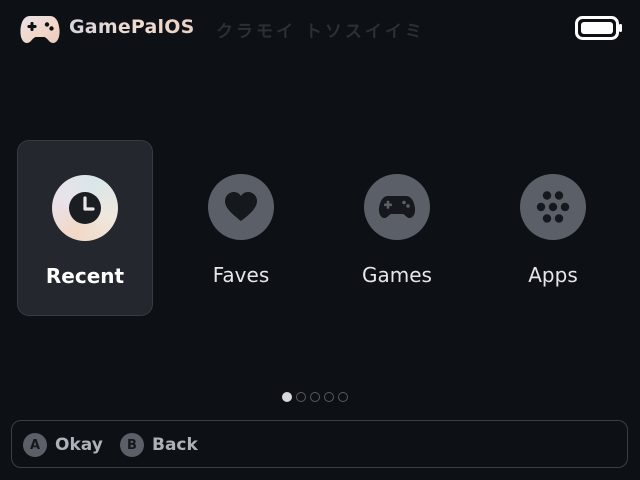 The height and width of the screenshot is (480, 640). I want to click on header-subtitle: クラモイ トソスイイミ, so click(320, 32).